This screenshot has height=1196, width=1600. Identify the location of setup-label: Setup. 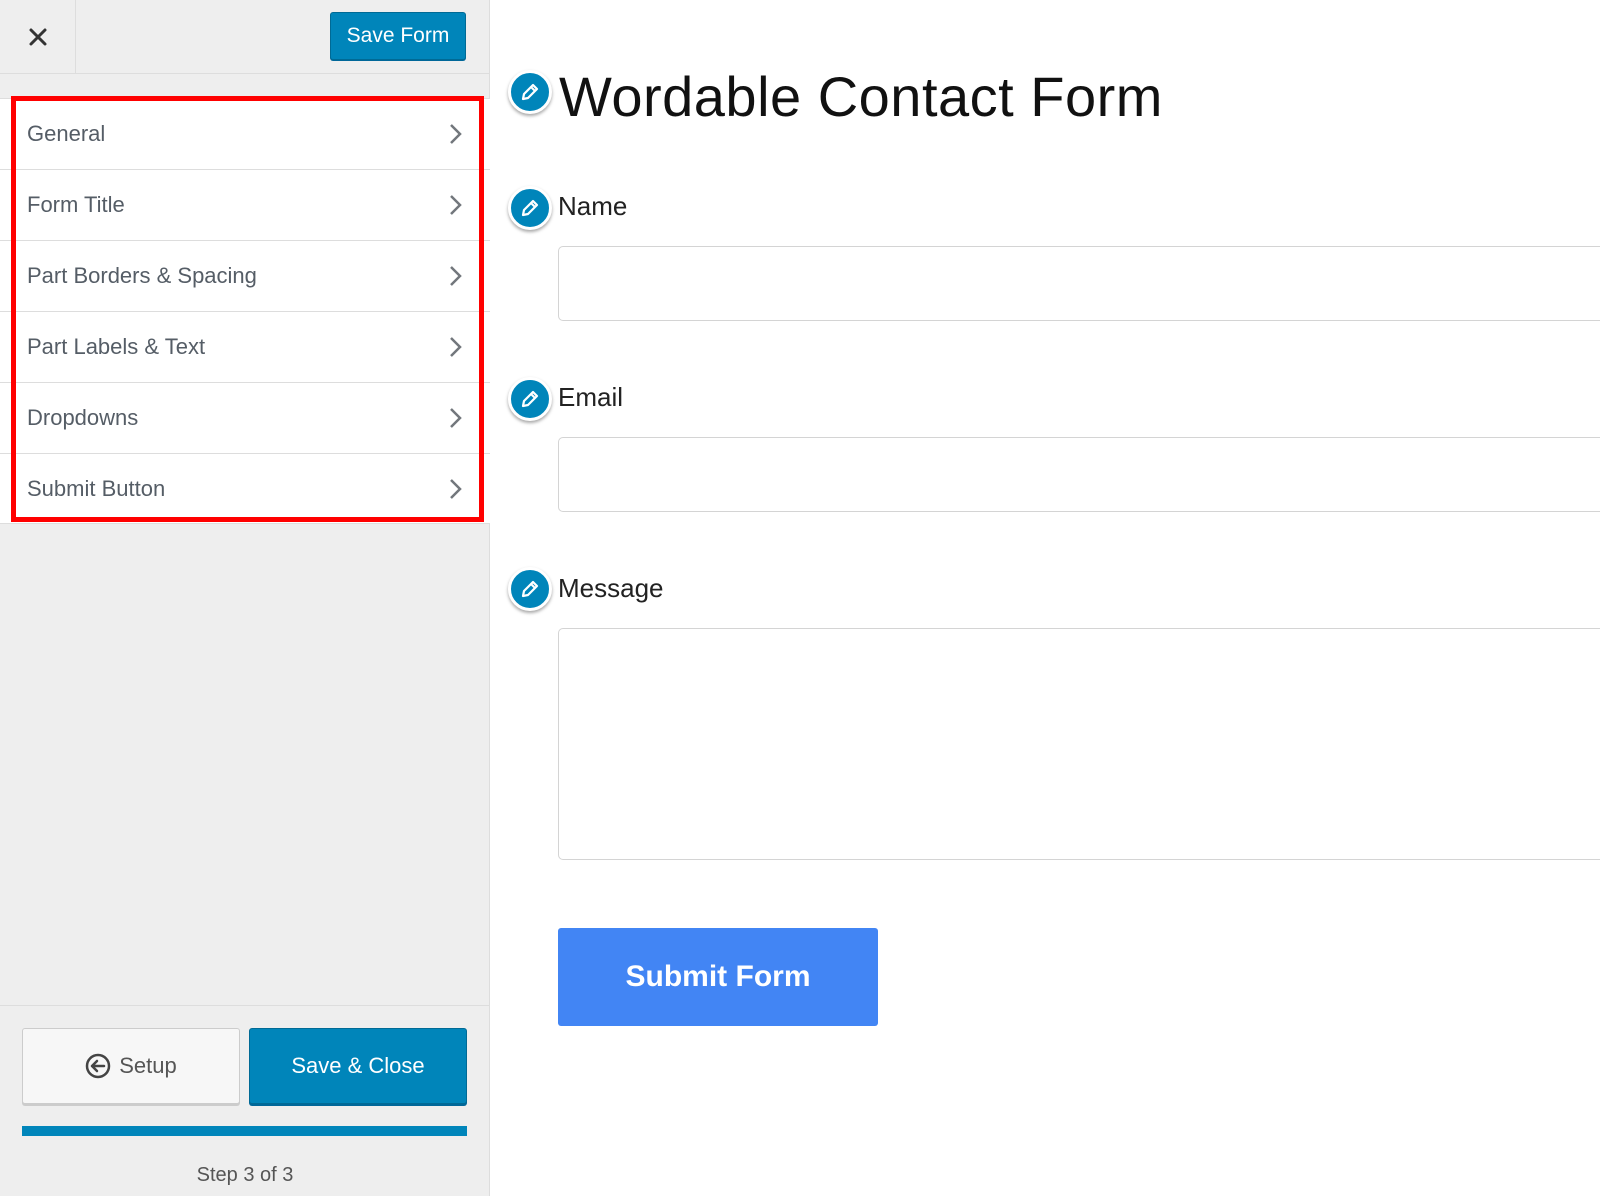
(148, 1065).